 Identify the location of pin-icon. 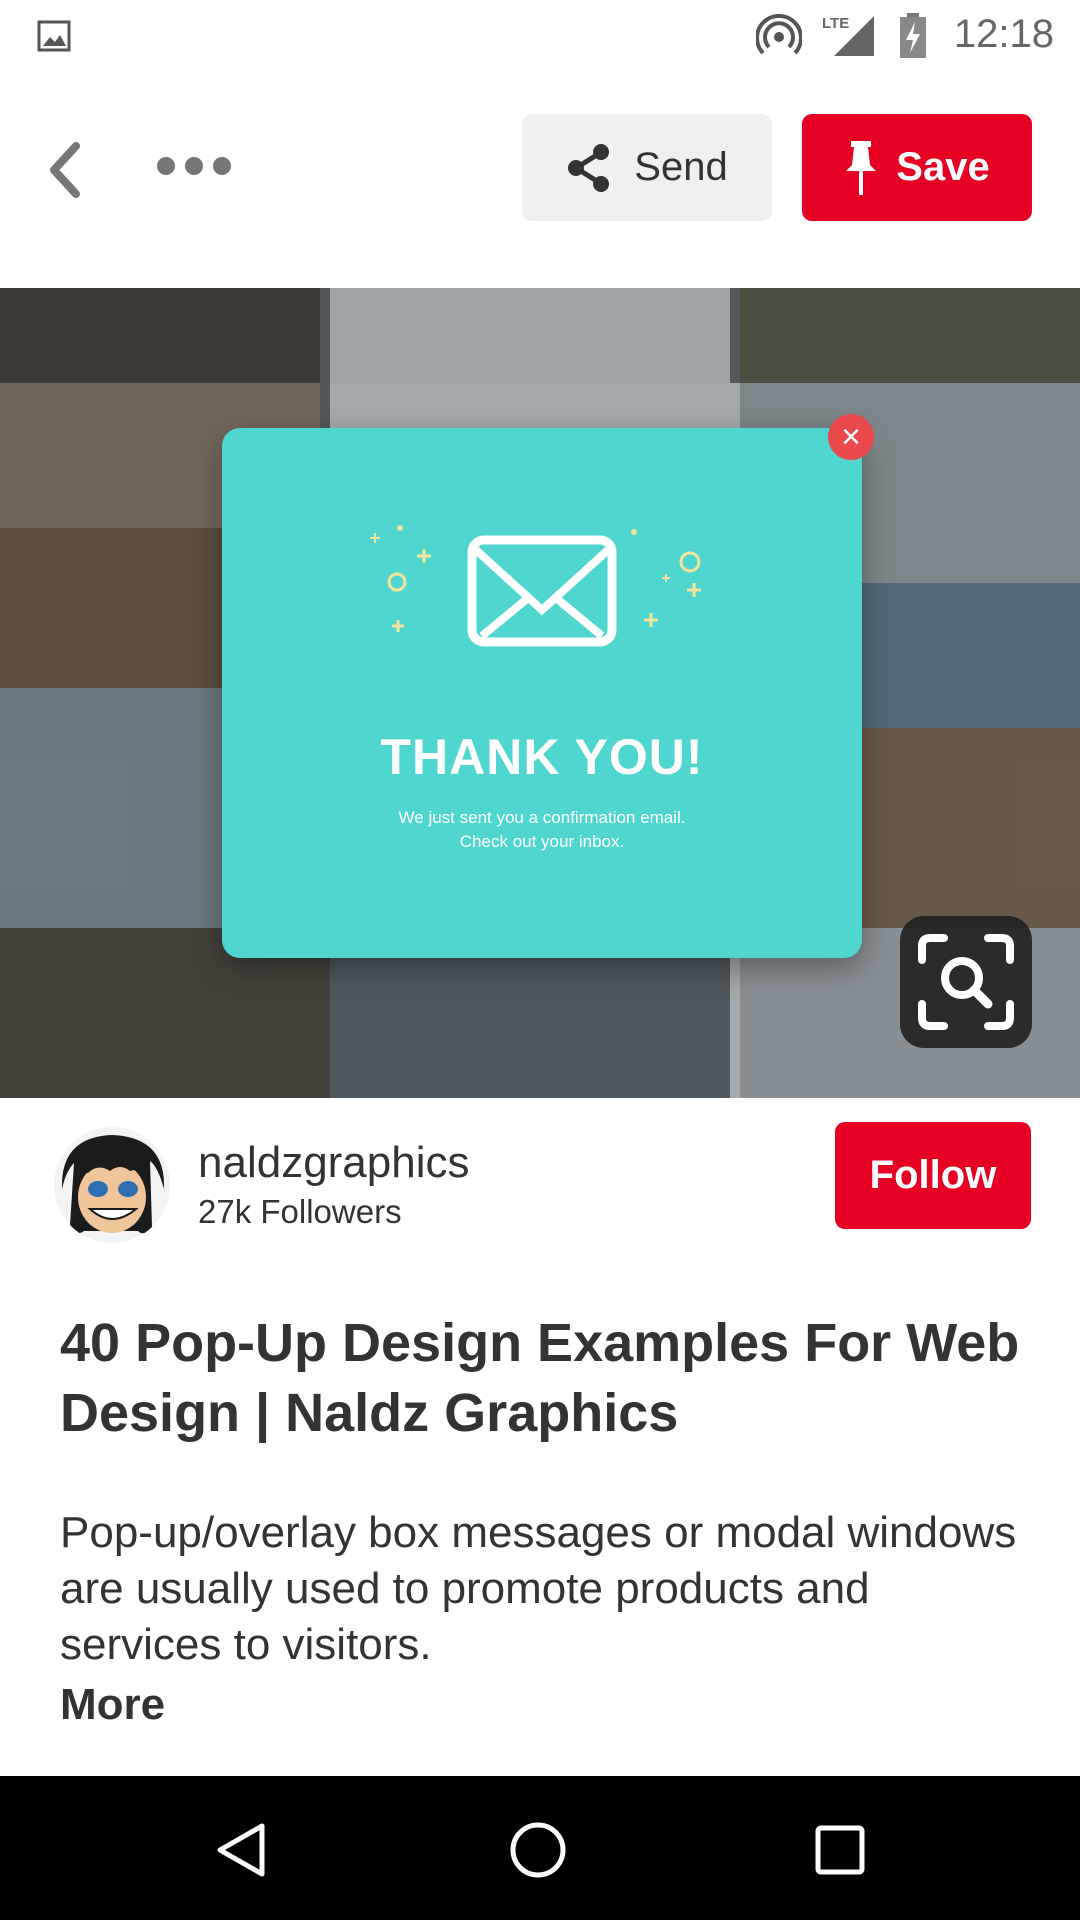
(861, 167).